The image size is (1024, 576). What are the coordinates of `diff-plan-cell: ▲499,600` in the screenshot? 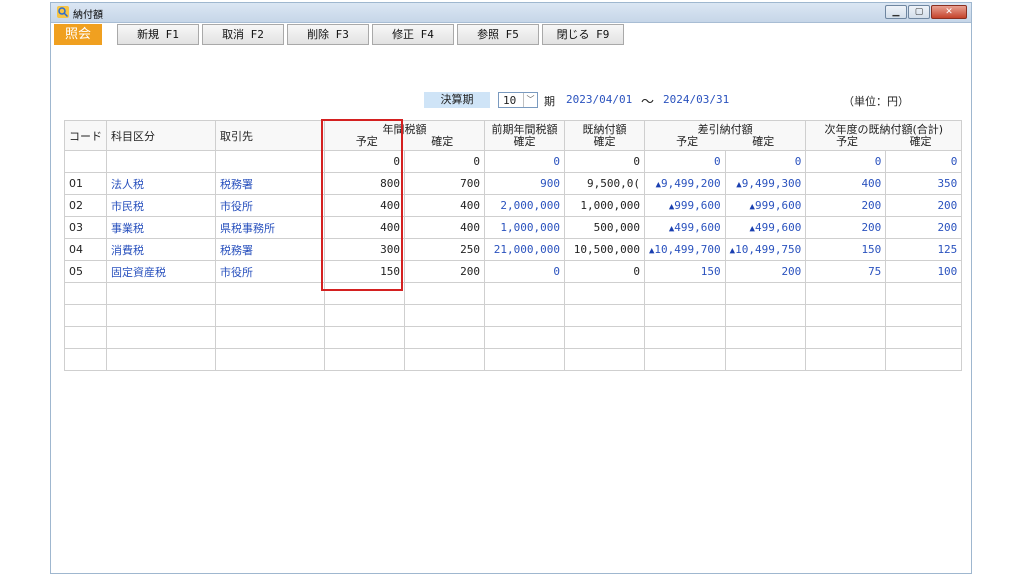 It's located at (685, 227).